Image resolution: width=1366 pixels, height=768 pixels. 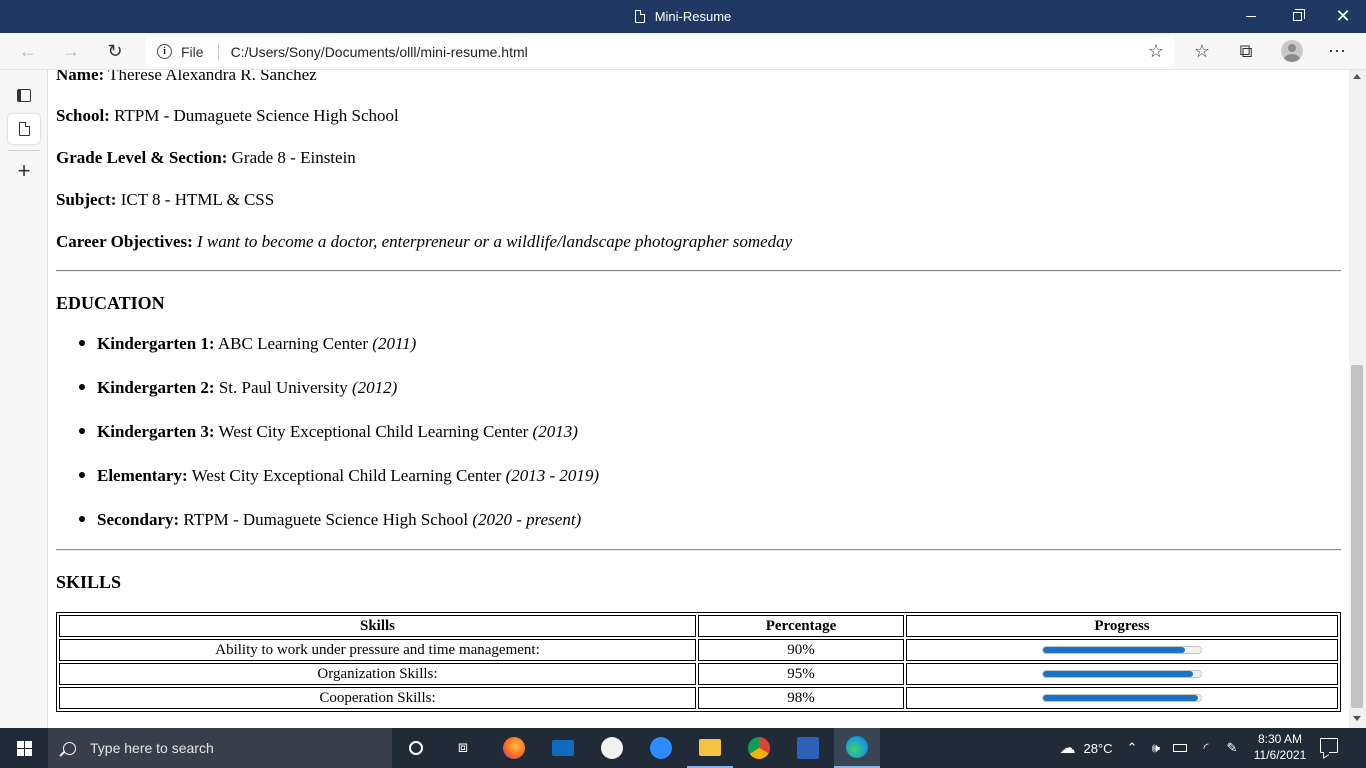 What do you see at coordinates (156, 387) in the screenshot?
I see `education-level: Kindergarten 2:` at bounding box center [156, 387].